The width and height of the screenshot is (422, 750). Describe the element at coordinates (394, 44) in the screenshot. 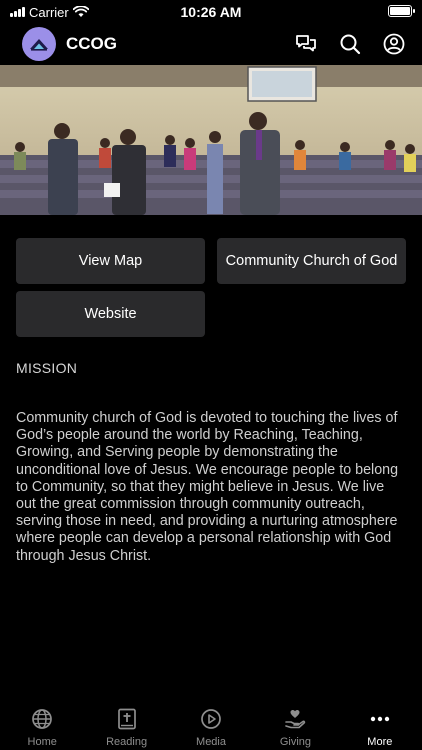

I see `account-icon` at that location.